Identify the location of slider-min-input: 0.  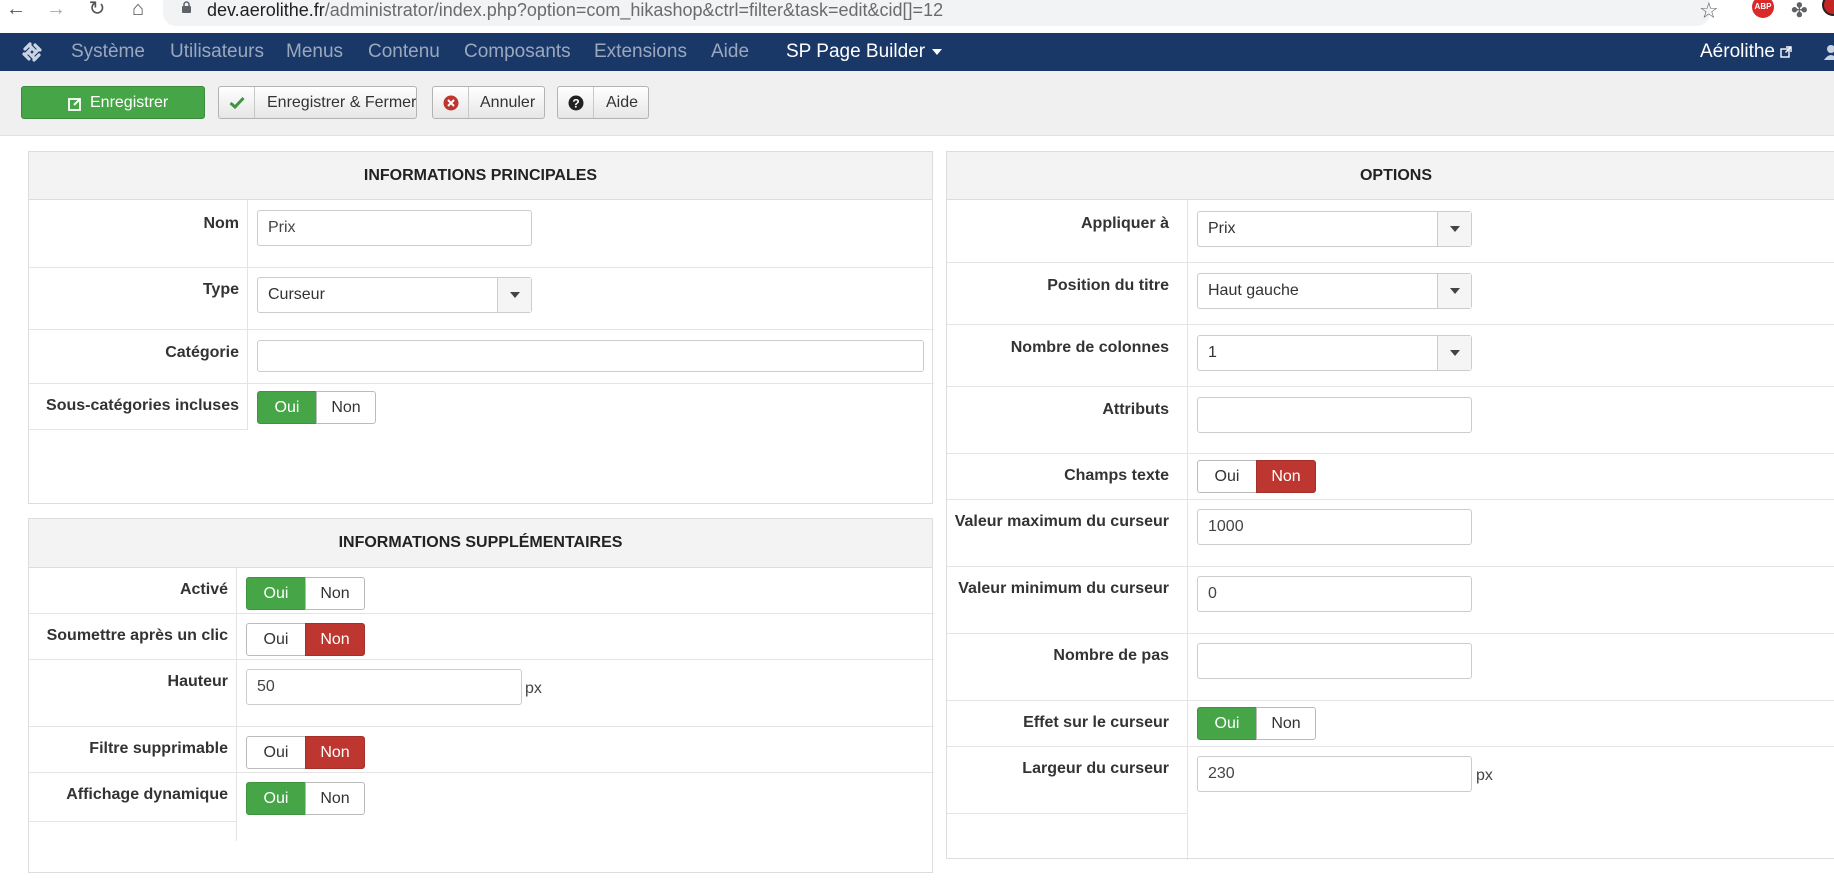
(1334, 594).